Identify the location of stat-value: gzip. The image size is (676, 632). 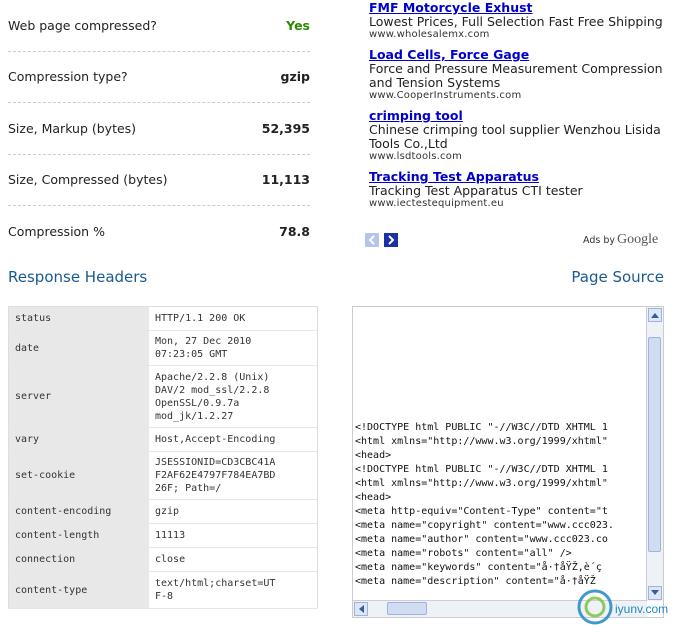
(295, 77).